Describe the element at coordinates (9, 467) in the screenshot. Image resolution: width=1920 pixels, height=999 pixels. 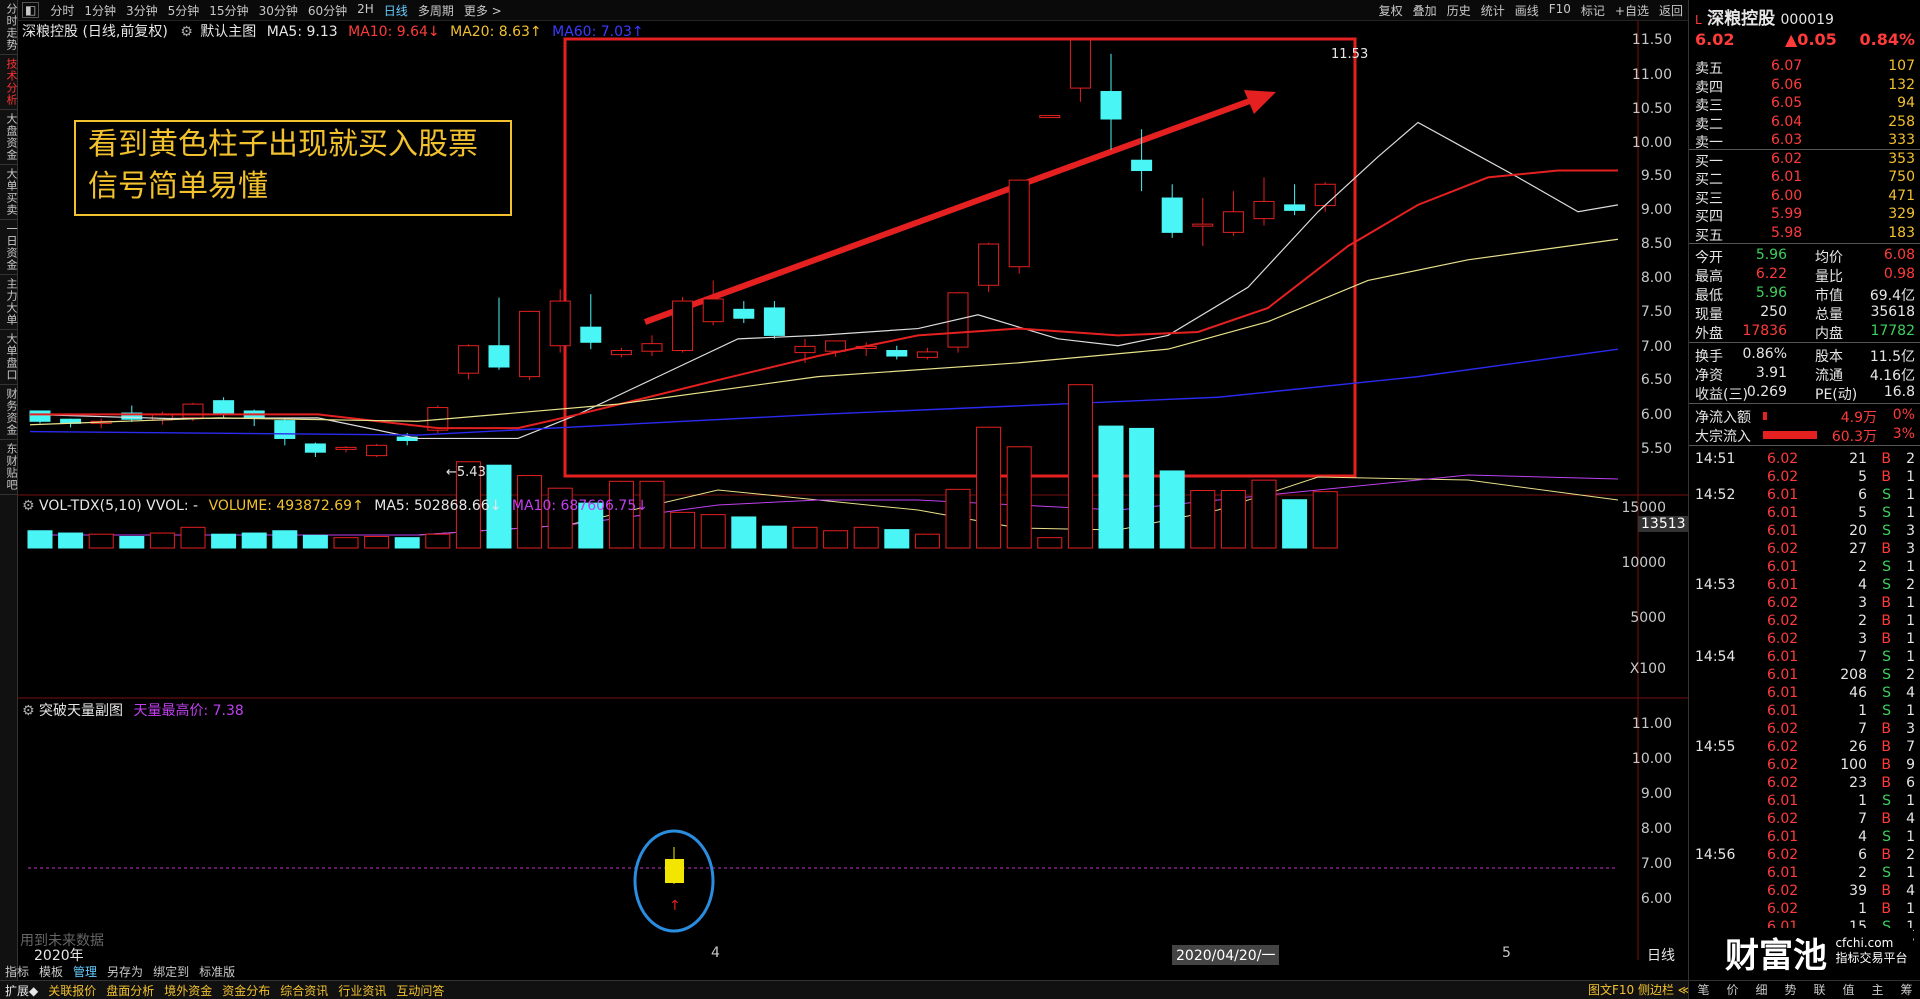
I see `left-tab-8: 东财贴吧` at that location.